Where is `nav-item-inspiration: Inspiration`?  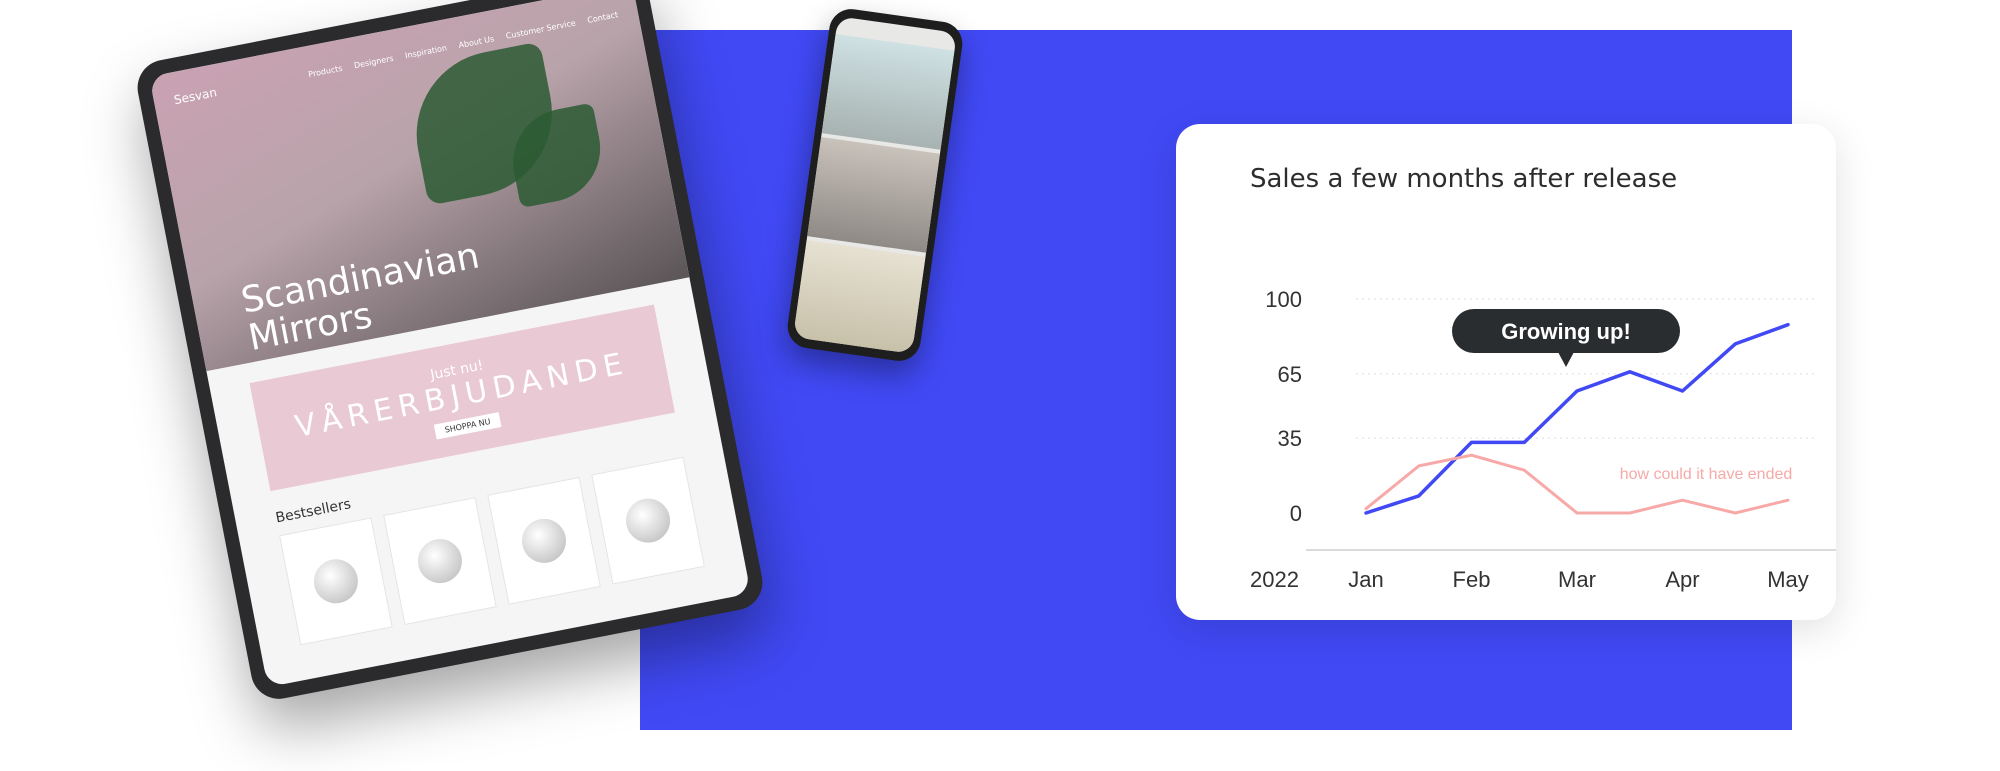
nav-item-inspiration: Inspiration is located at coordinates (425, 51).